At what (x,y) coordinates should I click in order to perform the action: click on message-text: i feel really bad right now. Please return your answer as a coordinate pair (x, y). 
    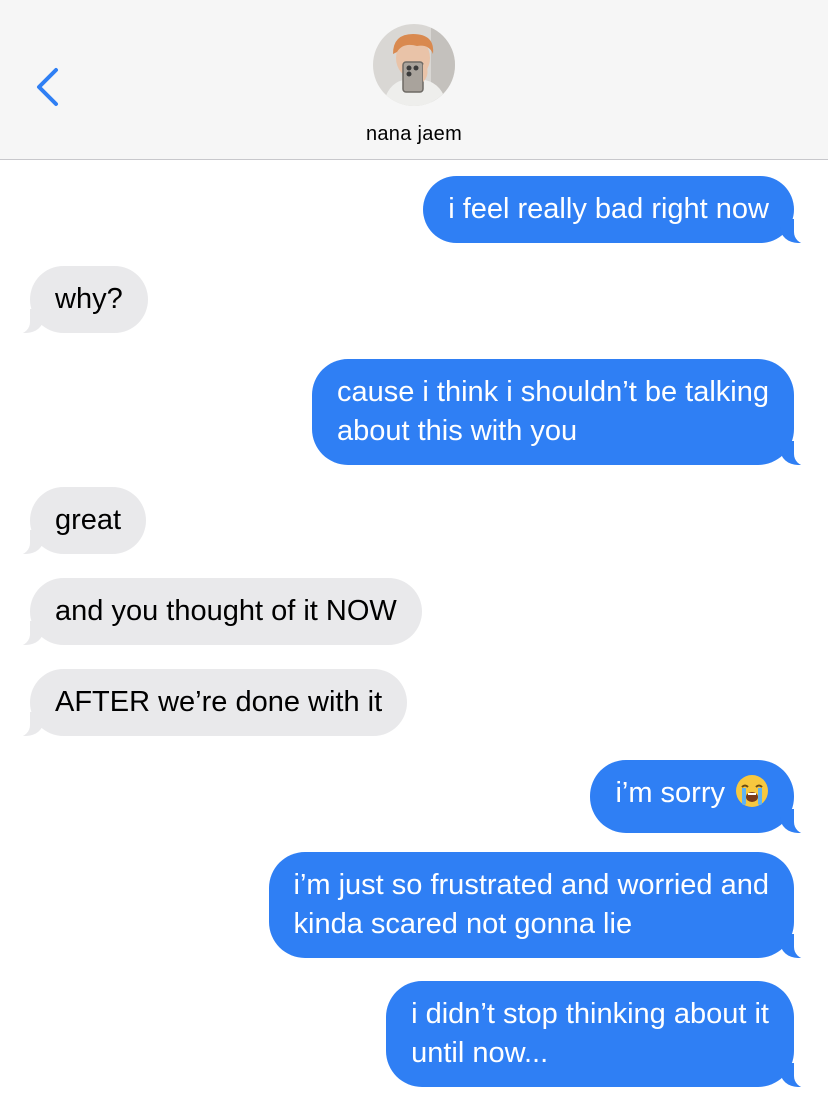
    Looking at the image, I should click on (608, 209).